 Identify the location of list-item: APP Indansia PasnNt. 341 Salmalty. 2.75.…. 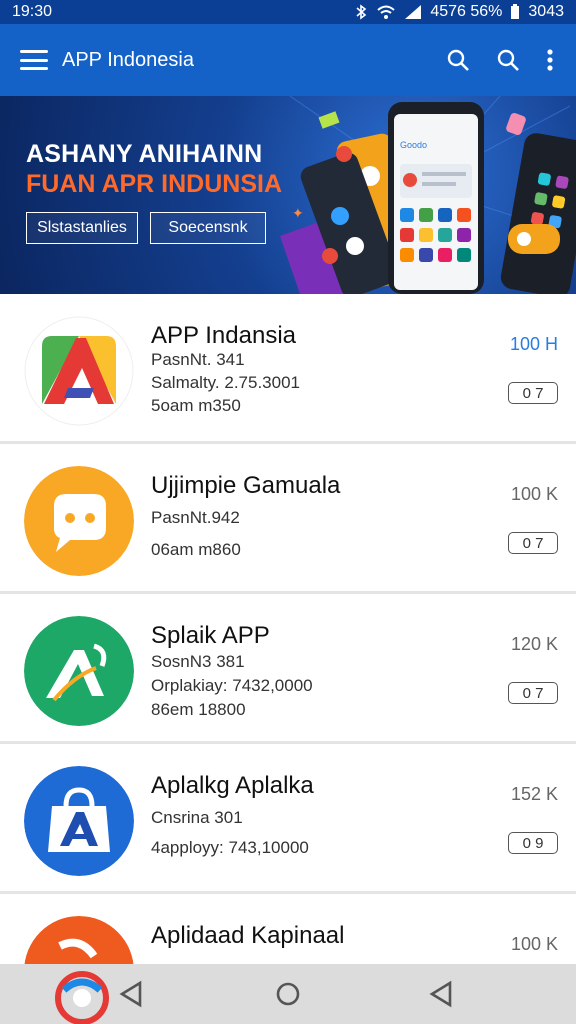
(288, 369).